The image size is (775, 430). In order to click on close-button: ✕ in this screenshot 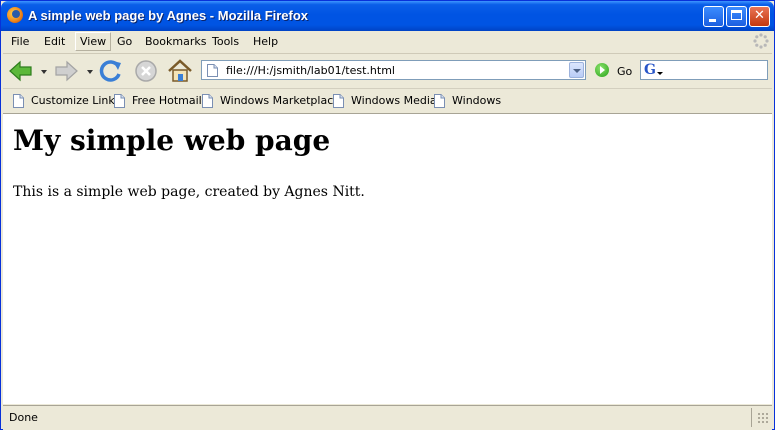, I will do `click(759, 16)`.